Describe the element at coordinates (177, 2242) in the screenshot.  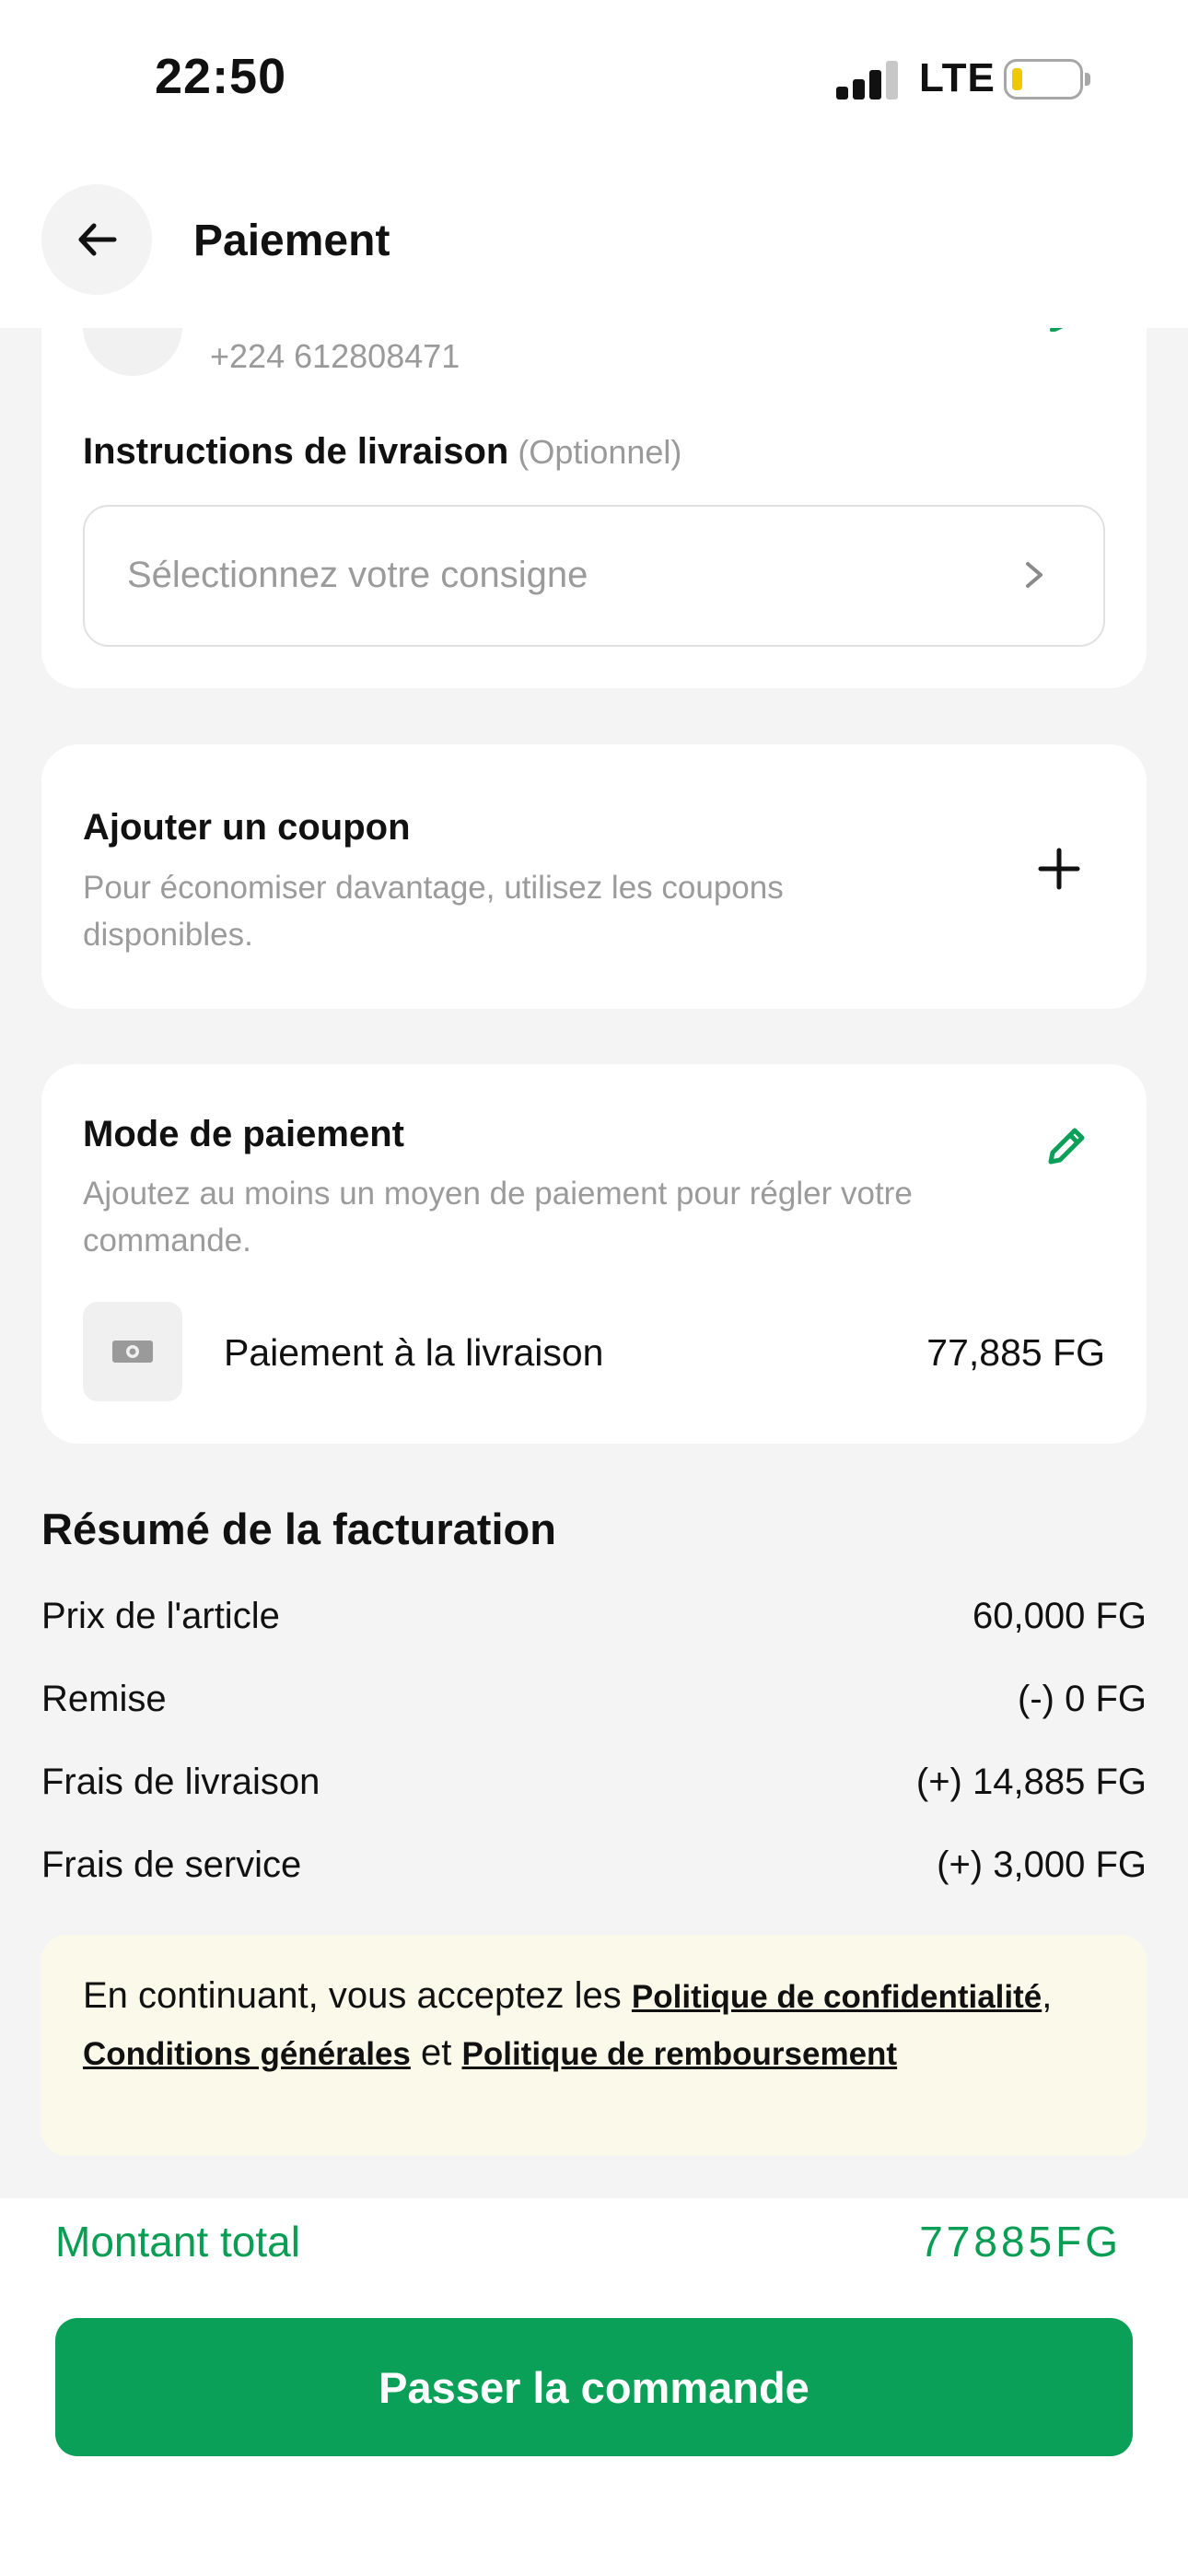
I see `total-label: Montant total` at that location.